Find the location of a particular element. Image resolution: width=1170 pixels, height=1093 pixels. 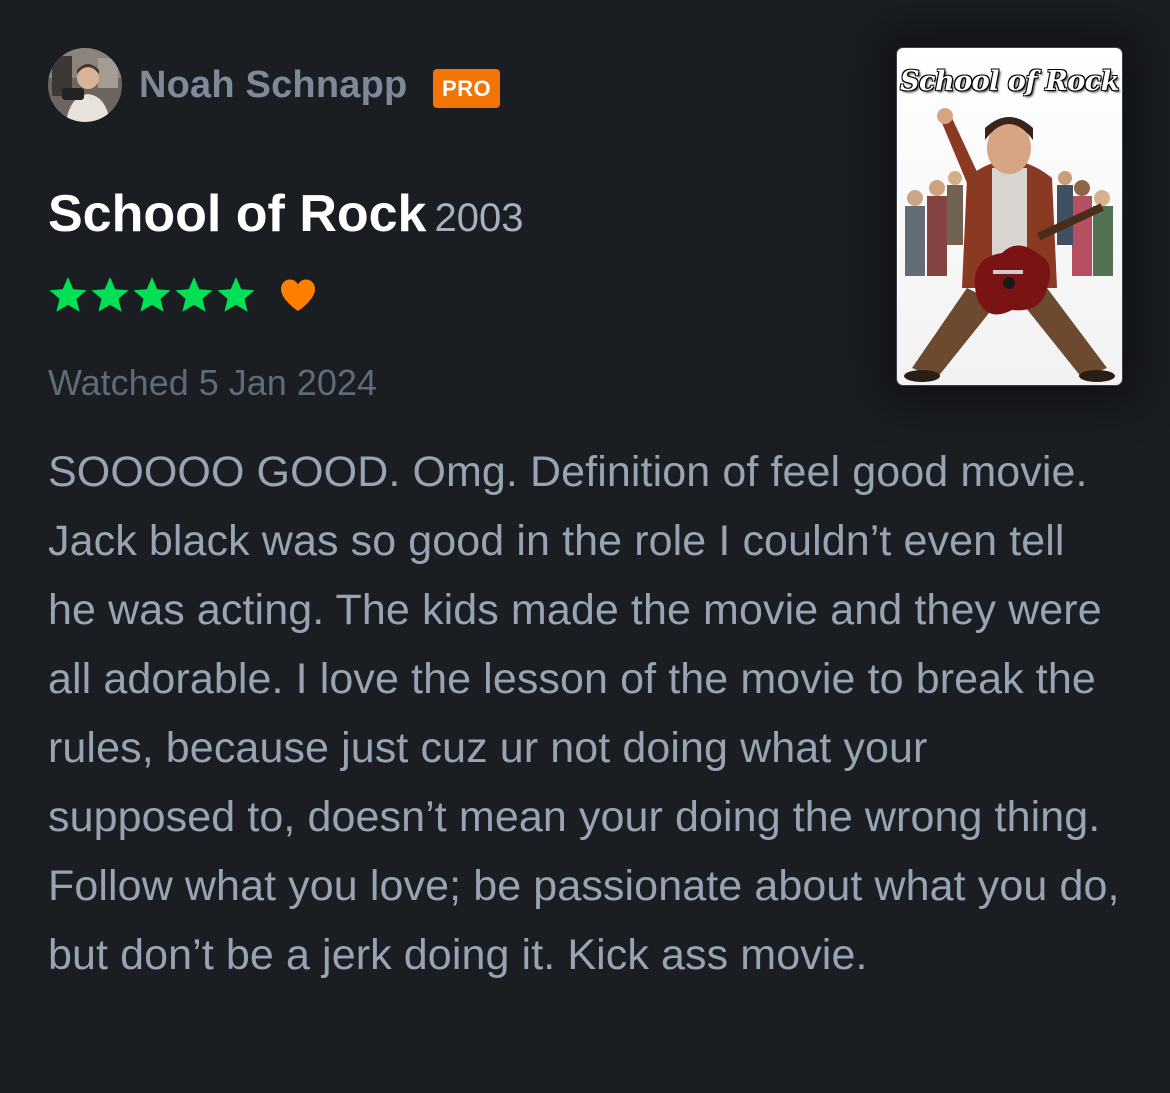

film-title: School of Rock is located at coordinates (237, 214).